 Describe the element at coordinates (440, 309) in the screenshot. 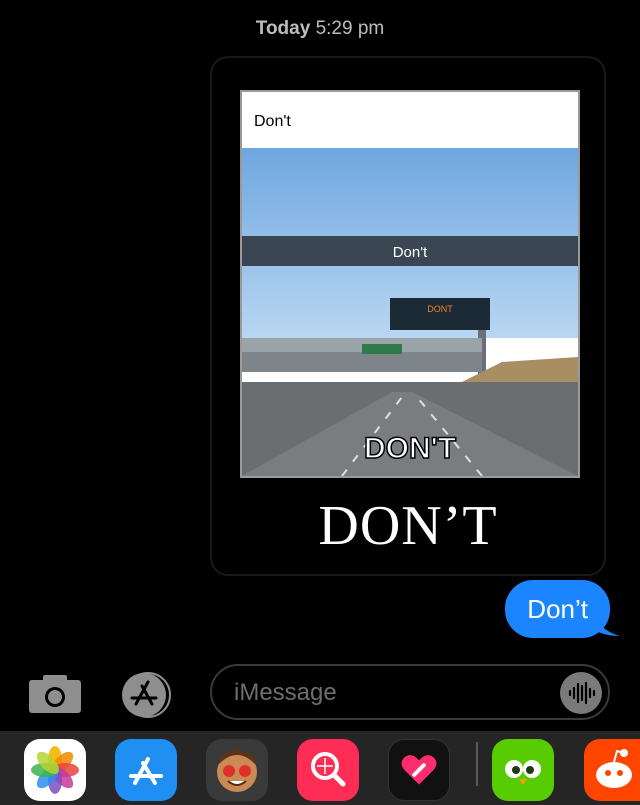

I see `meme-sign-text: DONT` at that location.